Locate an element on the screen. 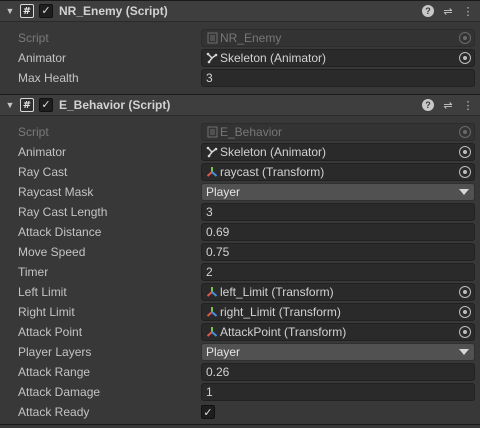 This screenshot has width=480, height=428. raycast-mask-dropdown: Player is located at coordinates (338, 192).